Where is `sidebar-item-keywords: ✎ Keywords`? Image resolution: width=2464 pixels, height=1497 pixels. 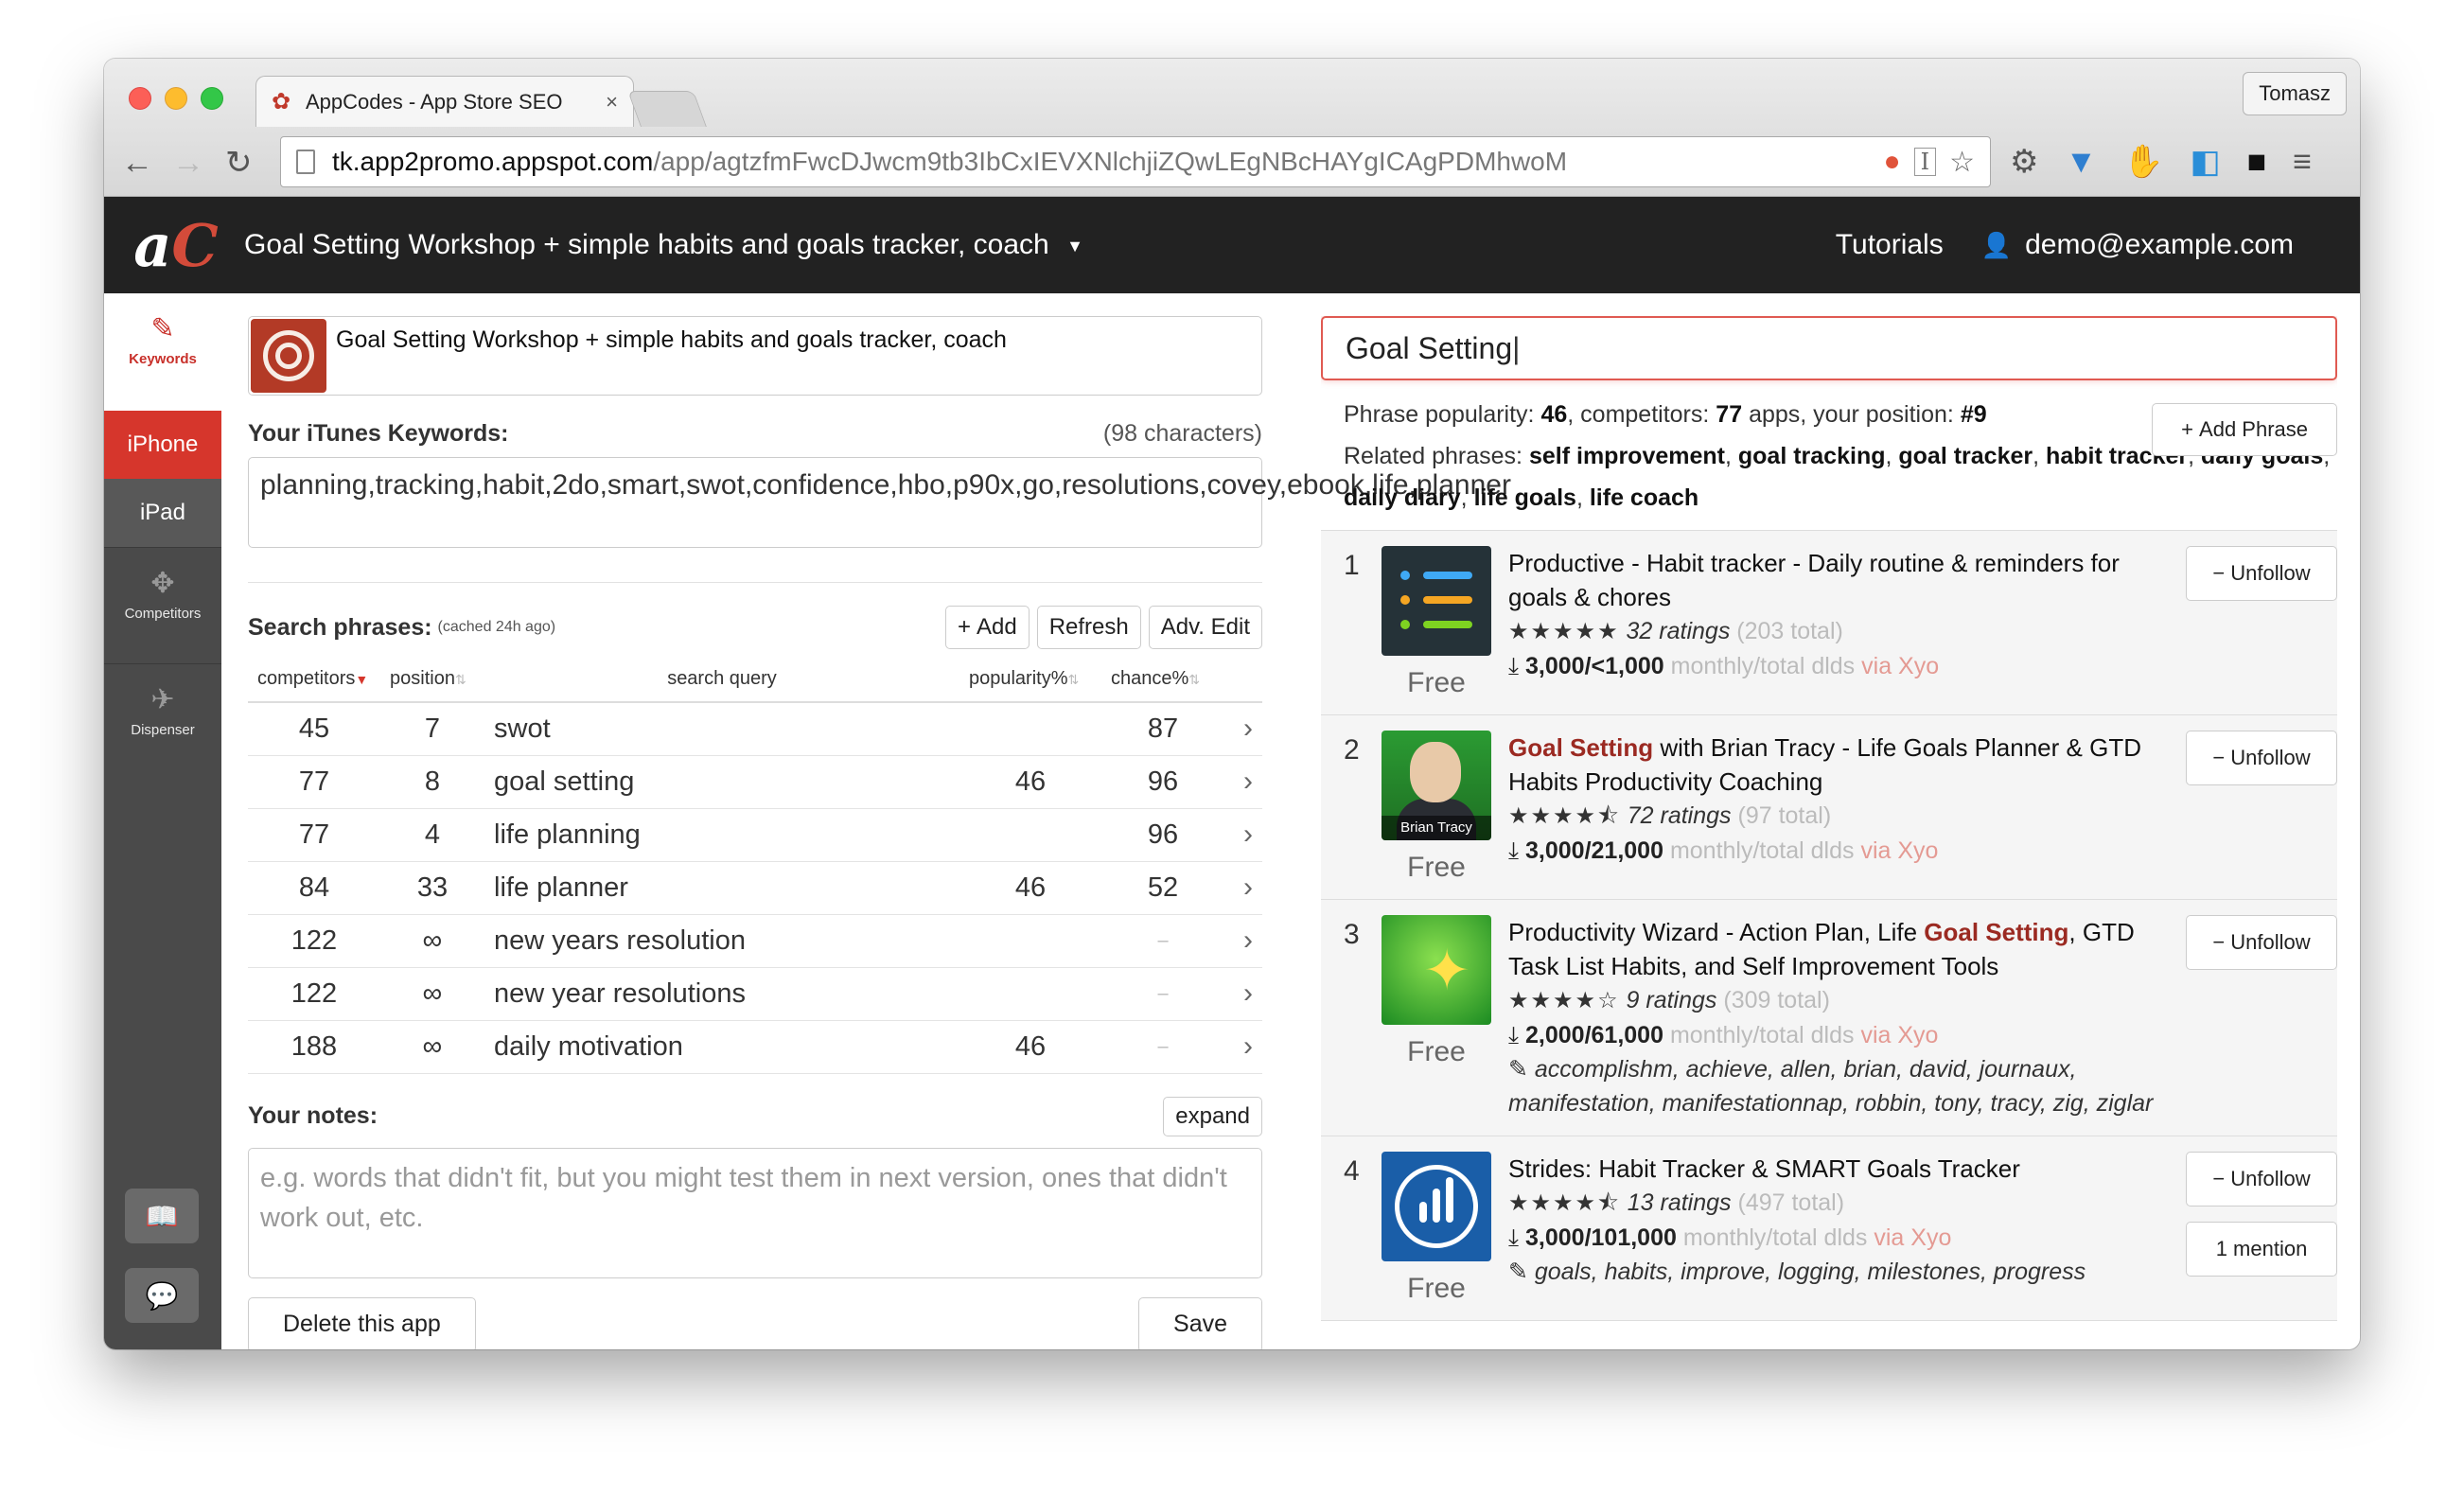 sidebar-item-keywords: ✎ Keywords is located at coordinates (163, 352).